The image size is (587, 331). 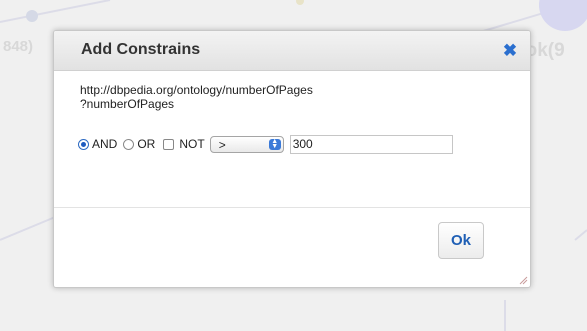 What do you see at coordinates (18, 46) in the screenshot?
I see `background-node-label-left: 848)` at bounding box center [18, 46].